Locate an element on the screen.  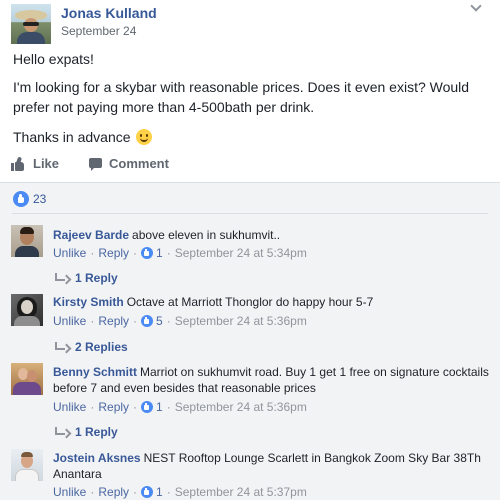
comment-timestamp: September 24 at 5:37pm is located at coordinates (241, 492).